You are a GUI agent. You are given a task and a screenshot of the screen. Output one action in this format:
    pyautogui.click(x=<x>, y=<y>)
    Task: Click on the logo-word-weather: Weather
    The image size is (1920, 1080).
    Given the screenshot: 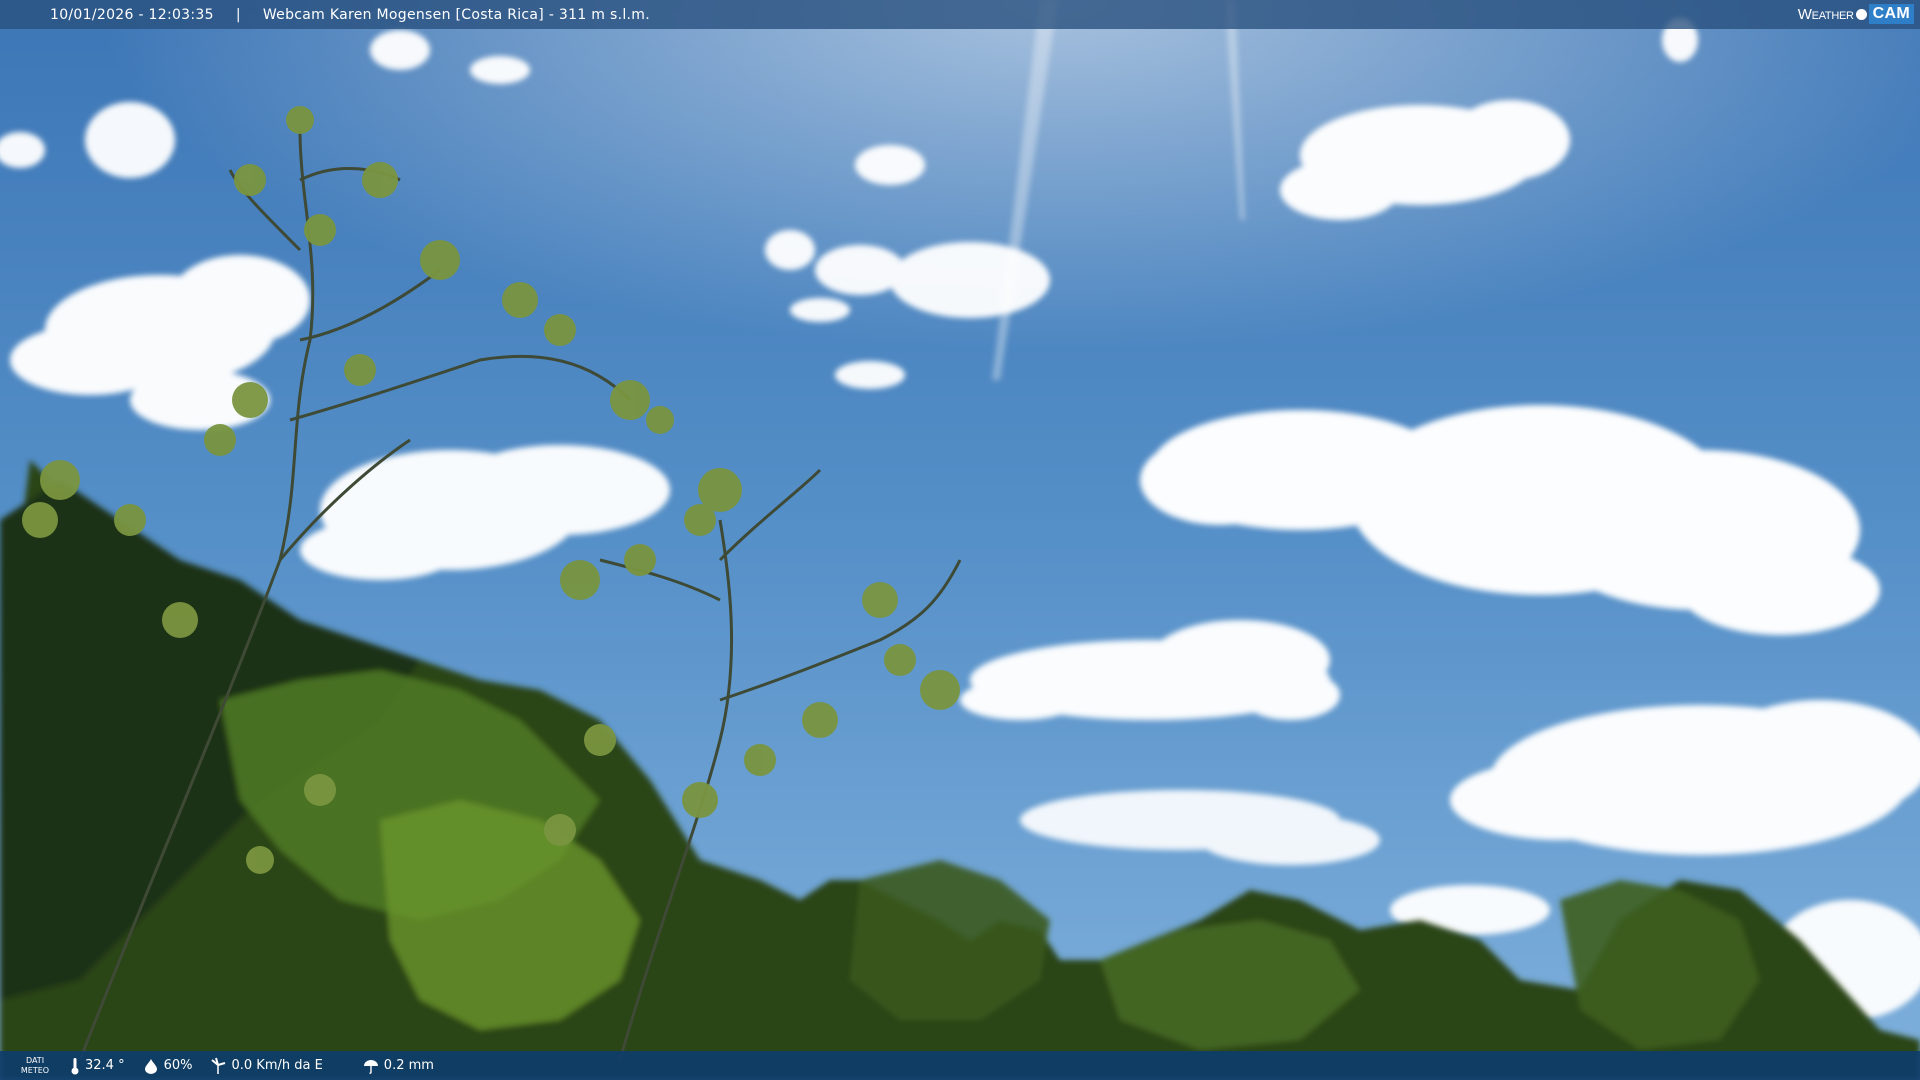 What is the action you would take?
    pyautogui.click(x=1825, y=14)
    